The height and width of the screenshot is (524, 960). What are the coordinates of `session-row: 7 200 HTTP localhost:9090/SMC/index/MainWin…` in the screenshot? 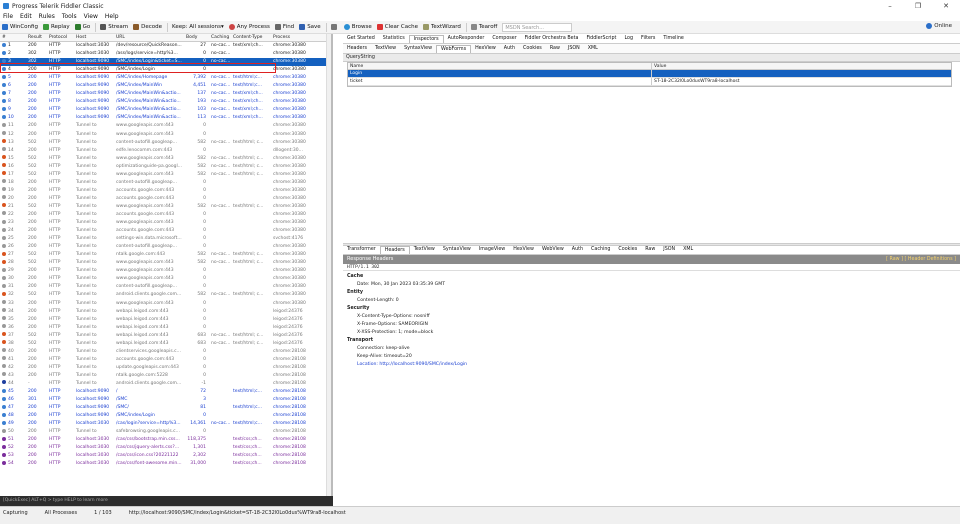 It's located at (165, 94).